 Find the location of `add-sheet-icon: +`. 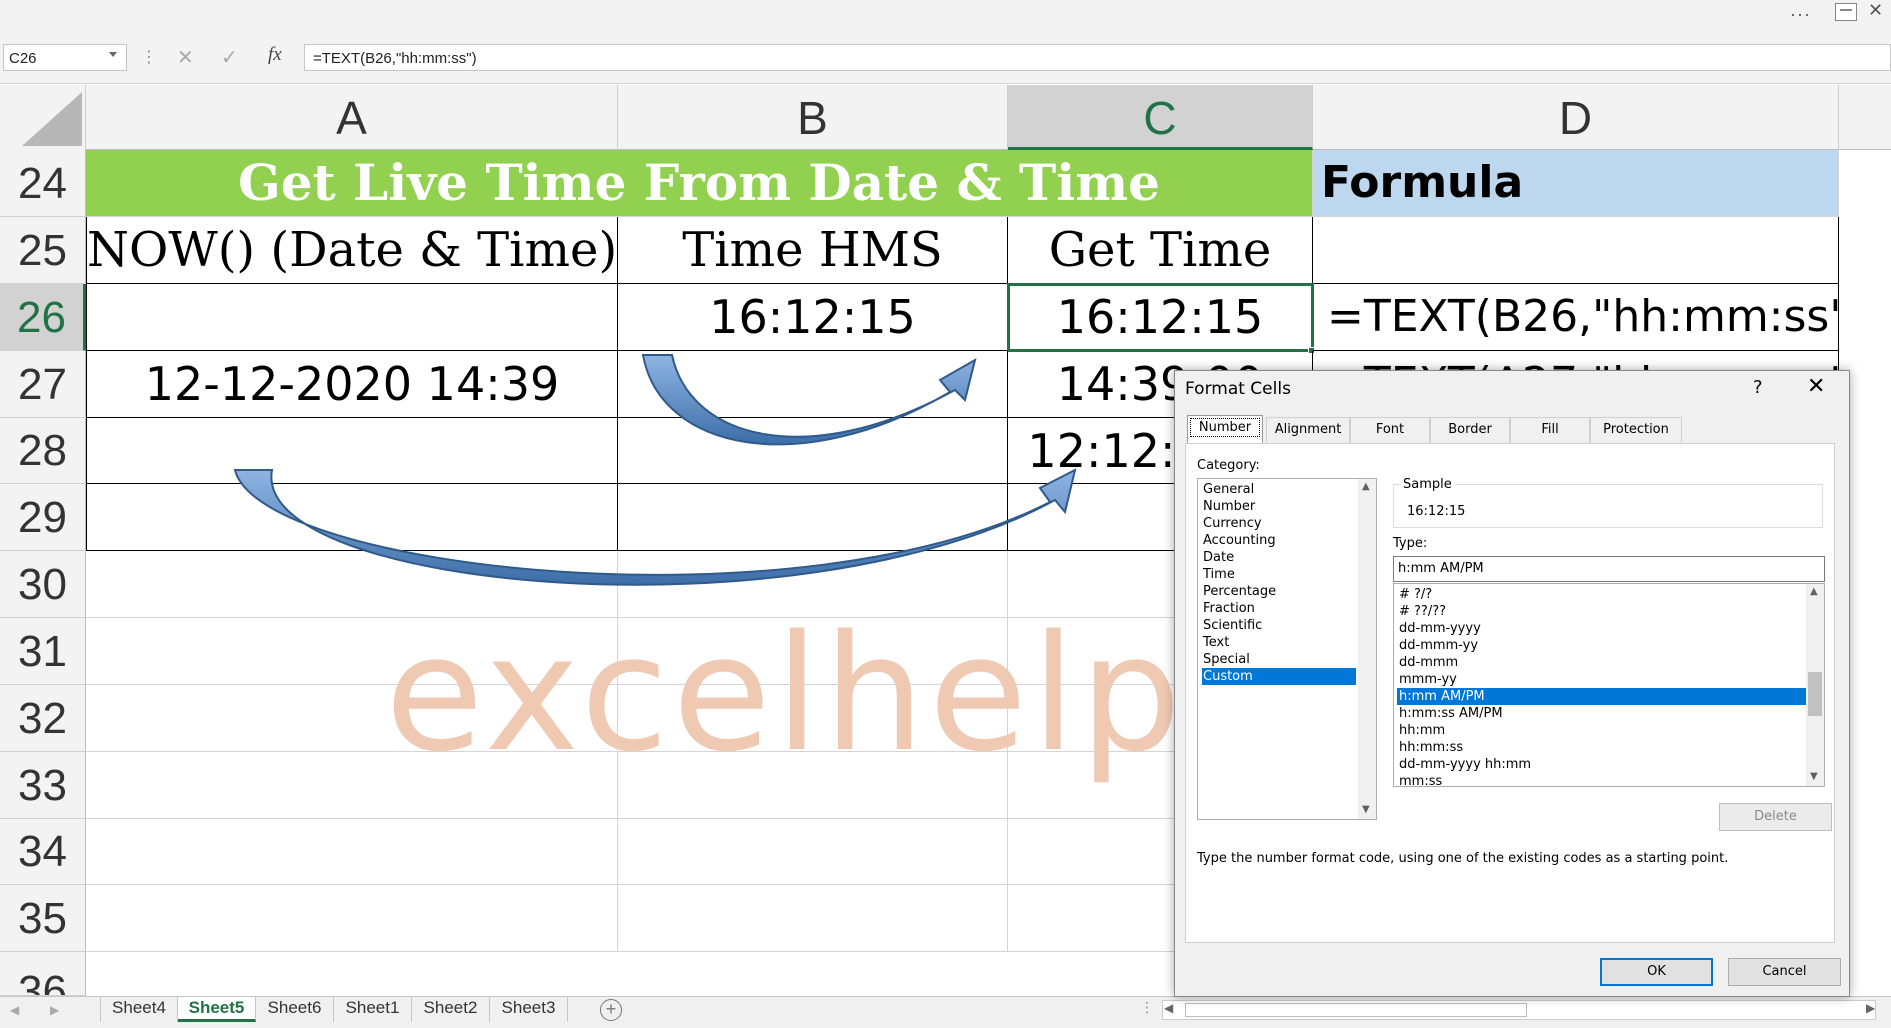

add-sheet-icon: + is located at coordinates (611, 1010).